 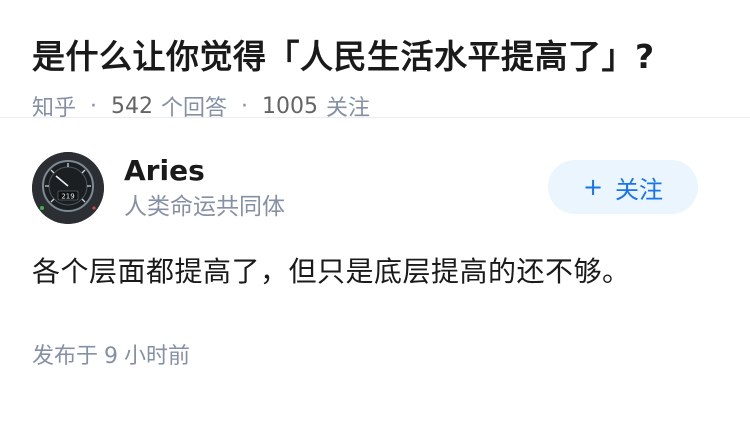 What do you see at coordinates (132, 106) in the screenshot?
I see `answer-count: 542` at bounding box center [132, 106].